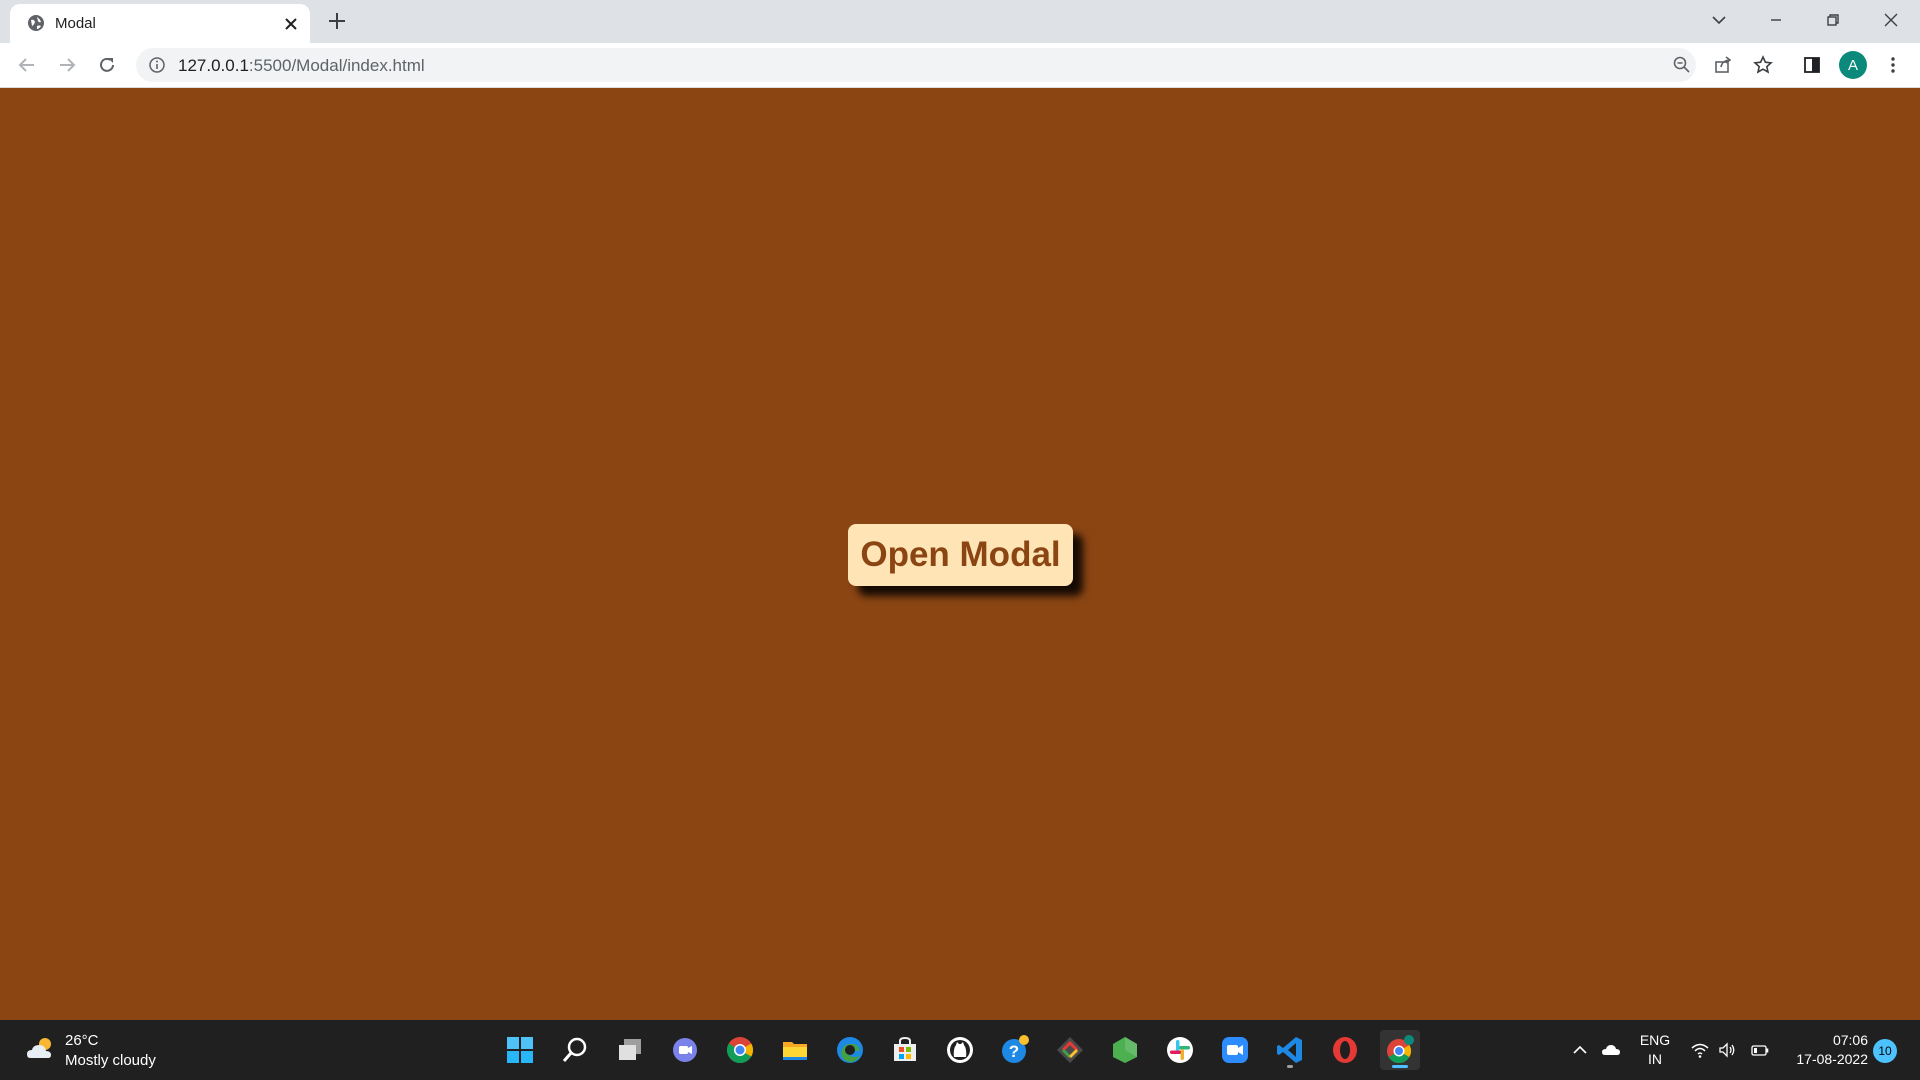 The width and height of the screenshot is (1920, 1080). I want to click on edge-app, so click(850, 1050).